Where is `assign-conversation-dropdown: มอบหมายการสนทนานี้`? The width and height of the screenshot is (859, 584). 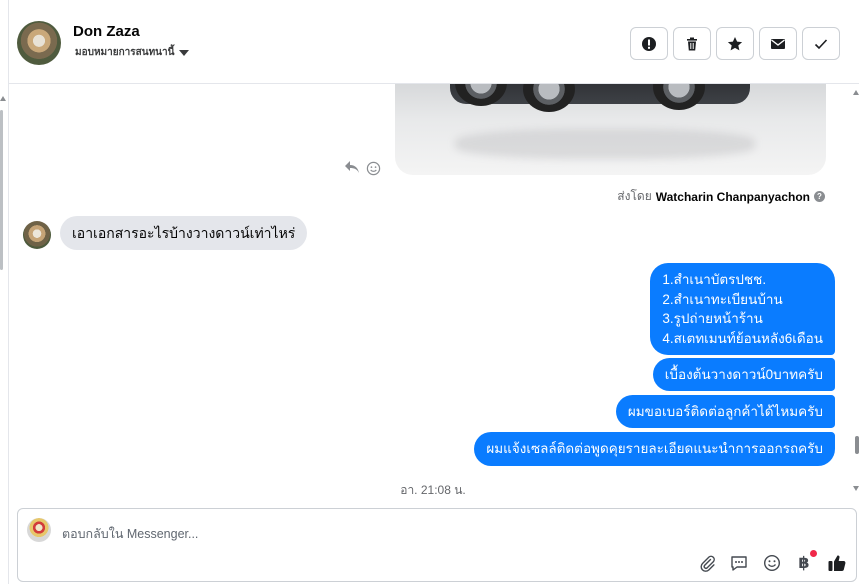 assign-conversation-dropdown: มอบหมายการสนทนานี้ is located at coordinates (132, 52).